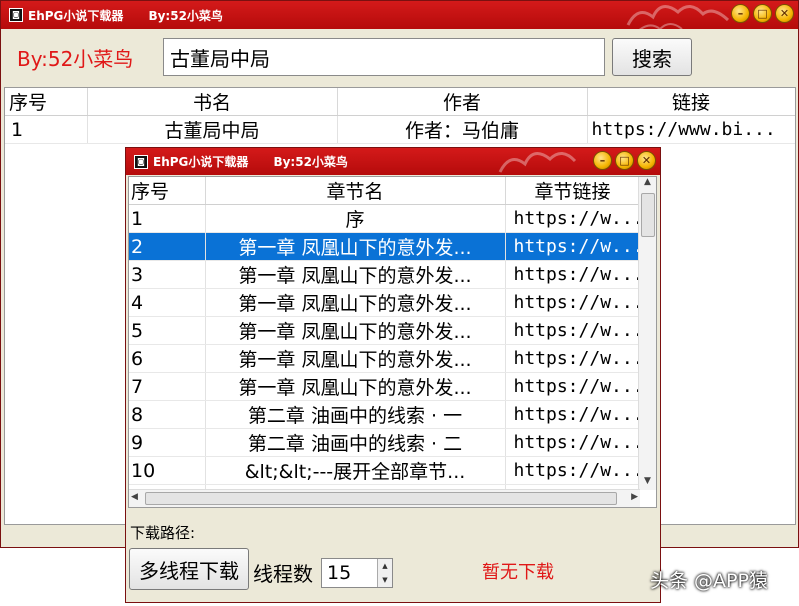  I want to click on thread-count-label: 线程数, so click(283, 574).